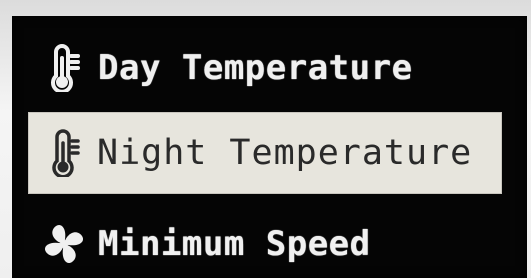 This screenshot has height=278, width=531. I want to click on fan-icon, so click(64, 244).